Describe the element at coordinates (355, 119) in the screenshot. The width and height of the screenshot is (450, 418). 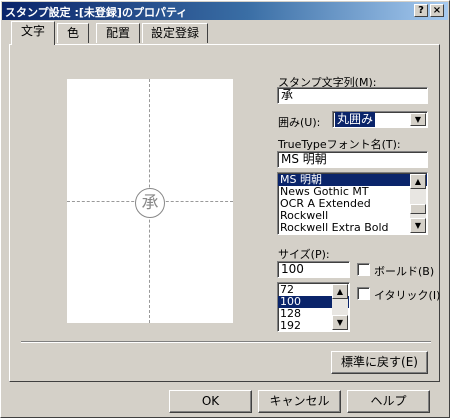
I see `enclosure-selected-value: 丸囲み` at that location.